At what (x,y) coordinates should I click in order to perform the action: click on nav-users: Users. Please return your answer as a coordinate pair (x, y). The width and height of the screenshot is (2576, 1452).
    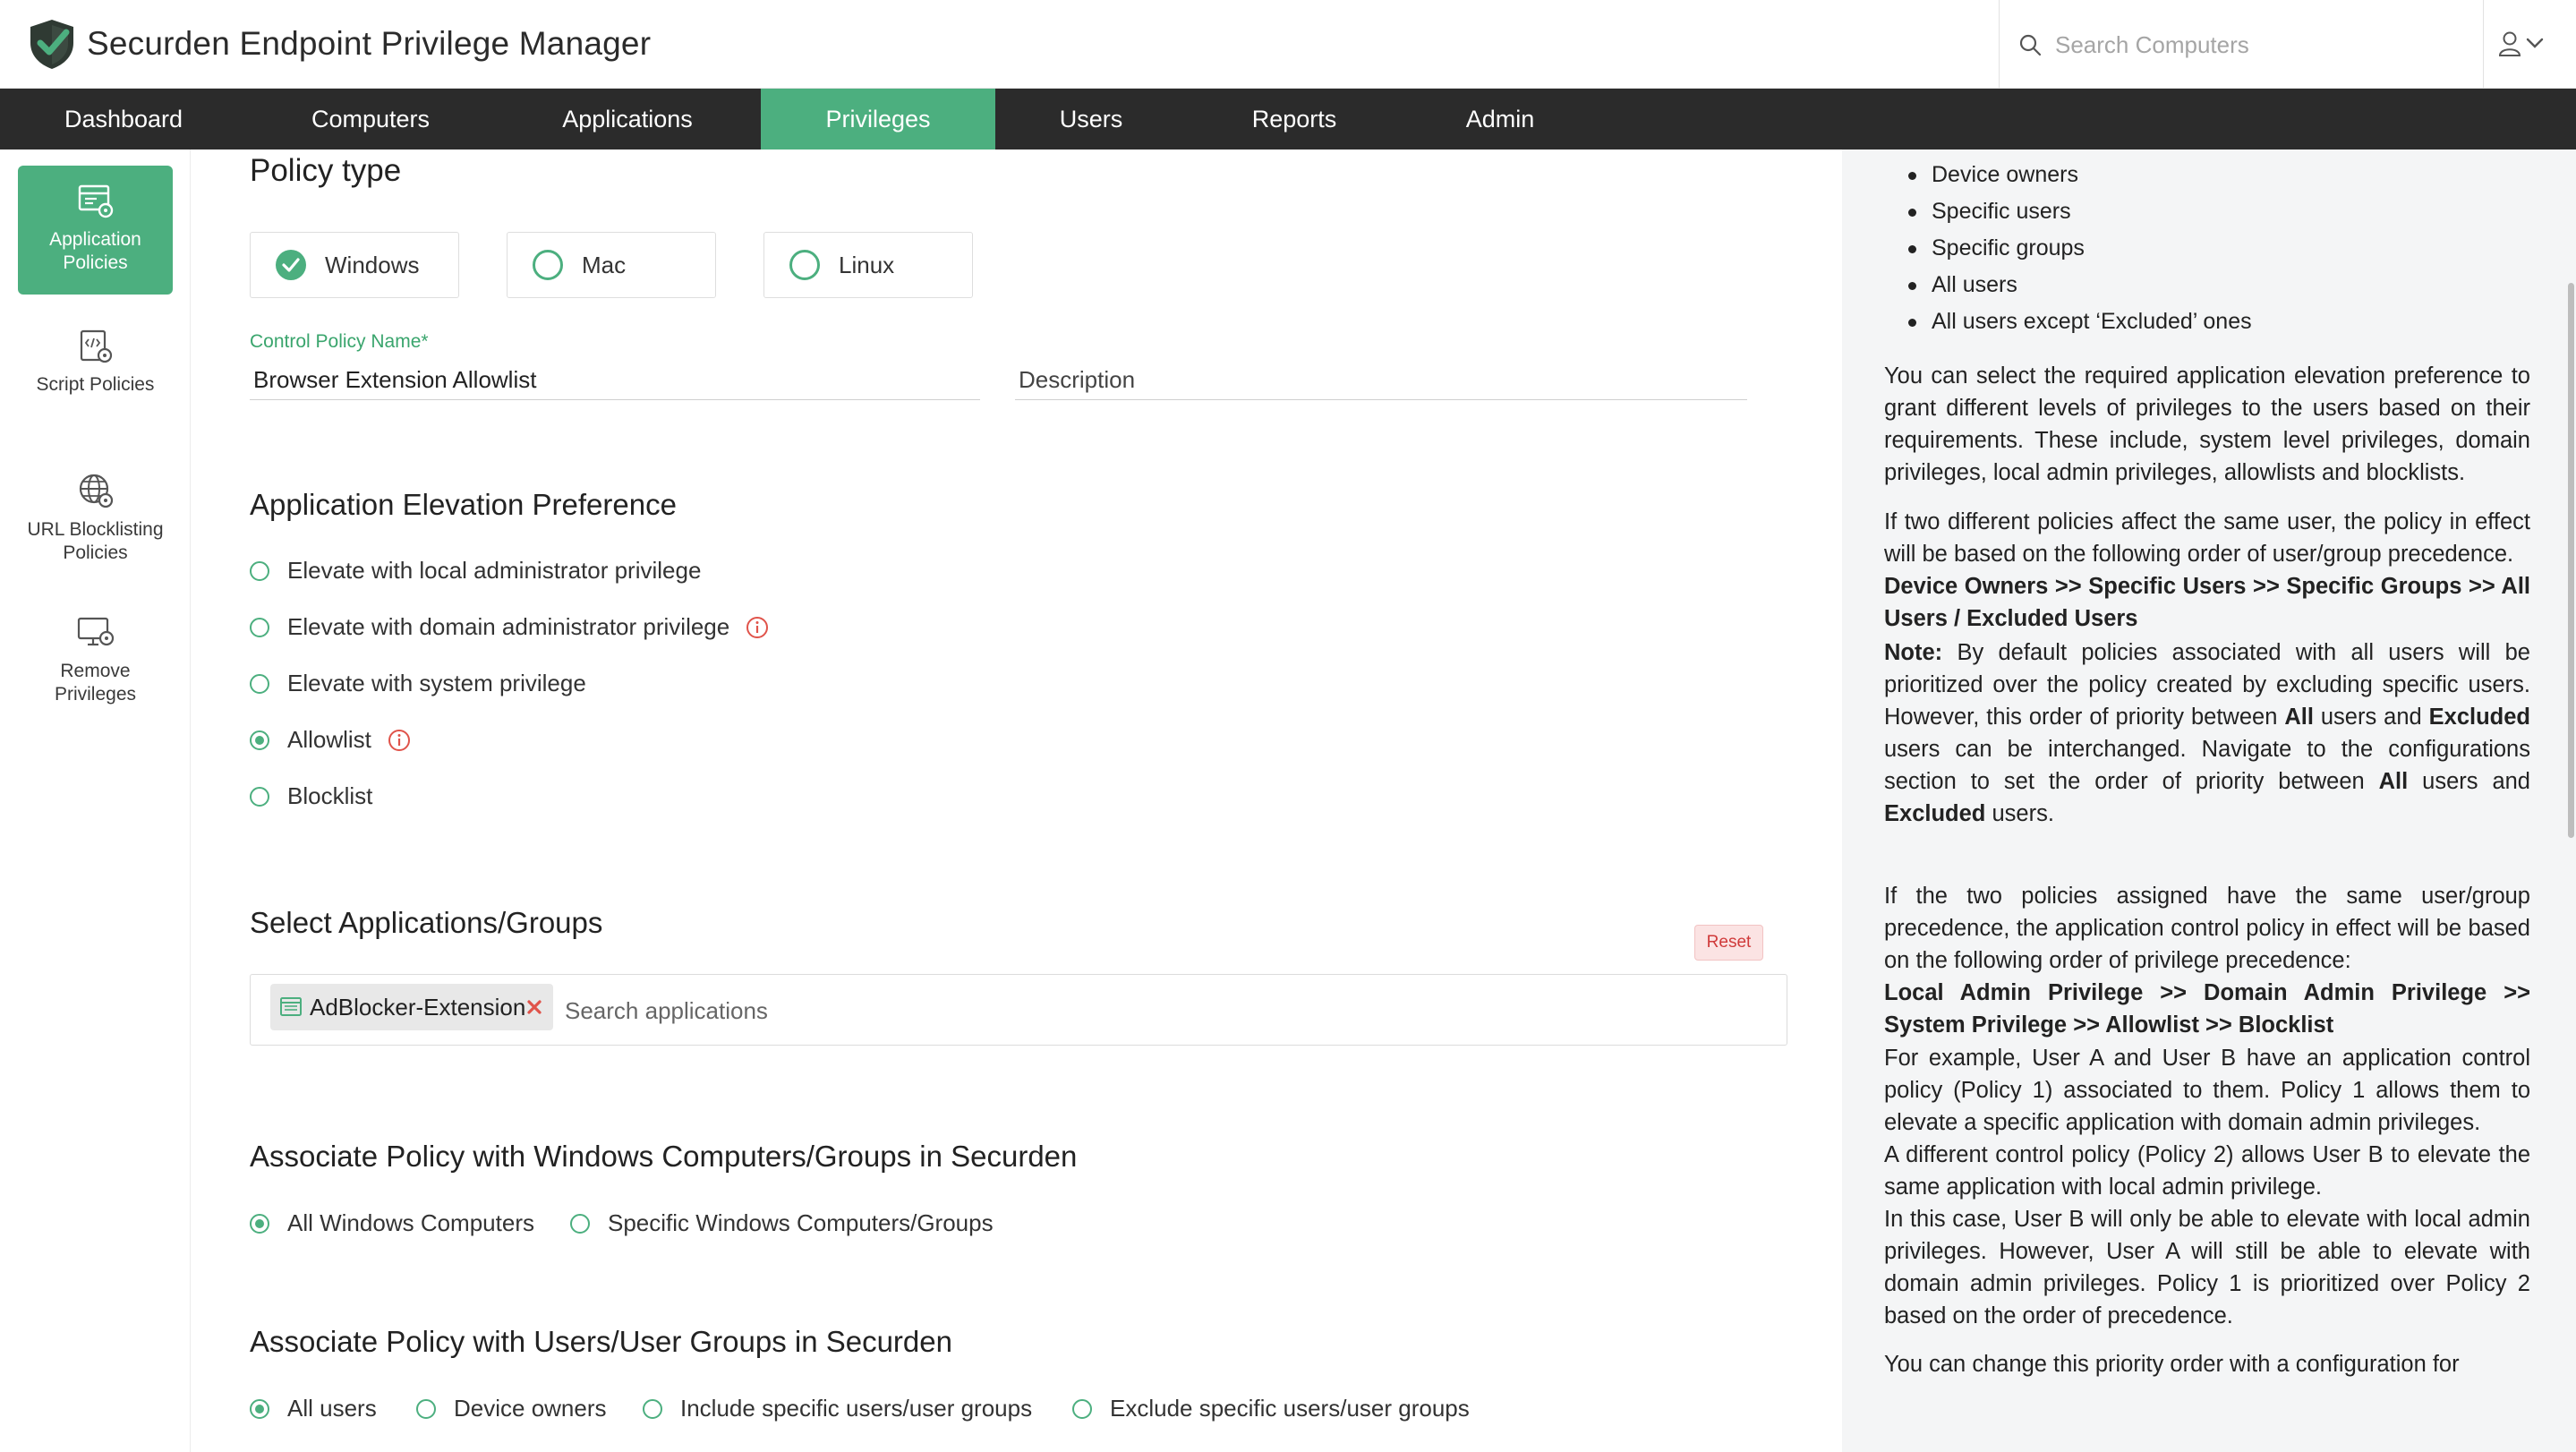
    Looking at the image, I should click on (1091, 119).